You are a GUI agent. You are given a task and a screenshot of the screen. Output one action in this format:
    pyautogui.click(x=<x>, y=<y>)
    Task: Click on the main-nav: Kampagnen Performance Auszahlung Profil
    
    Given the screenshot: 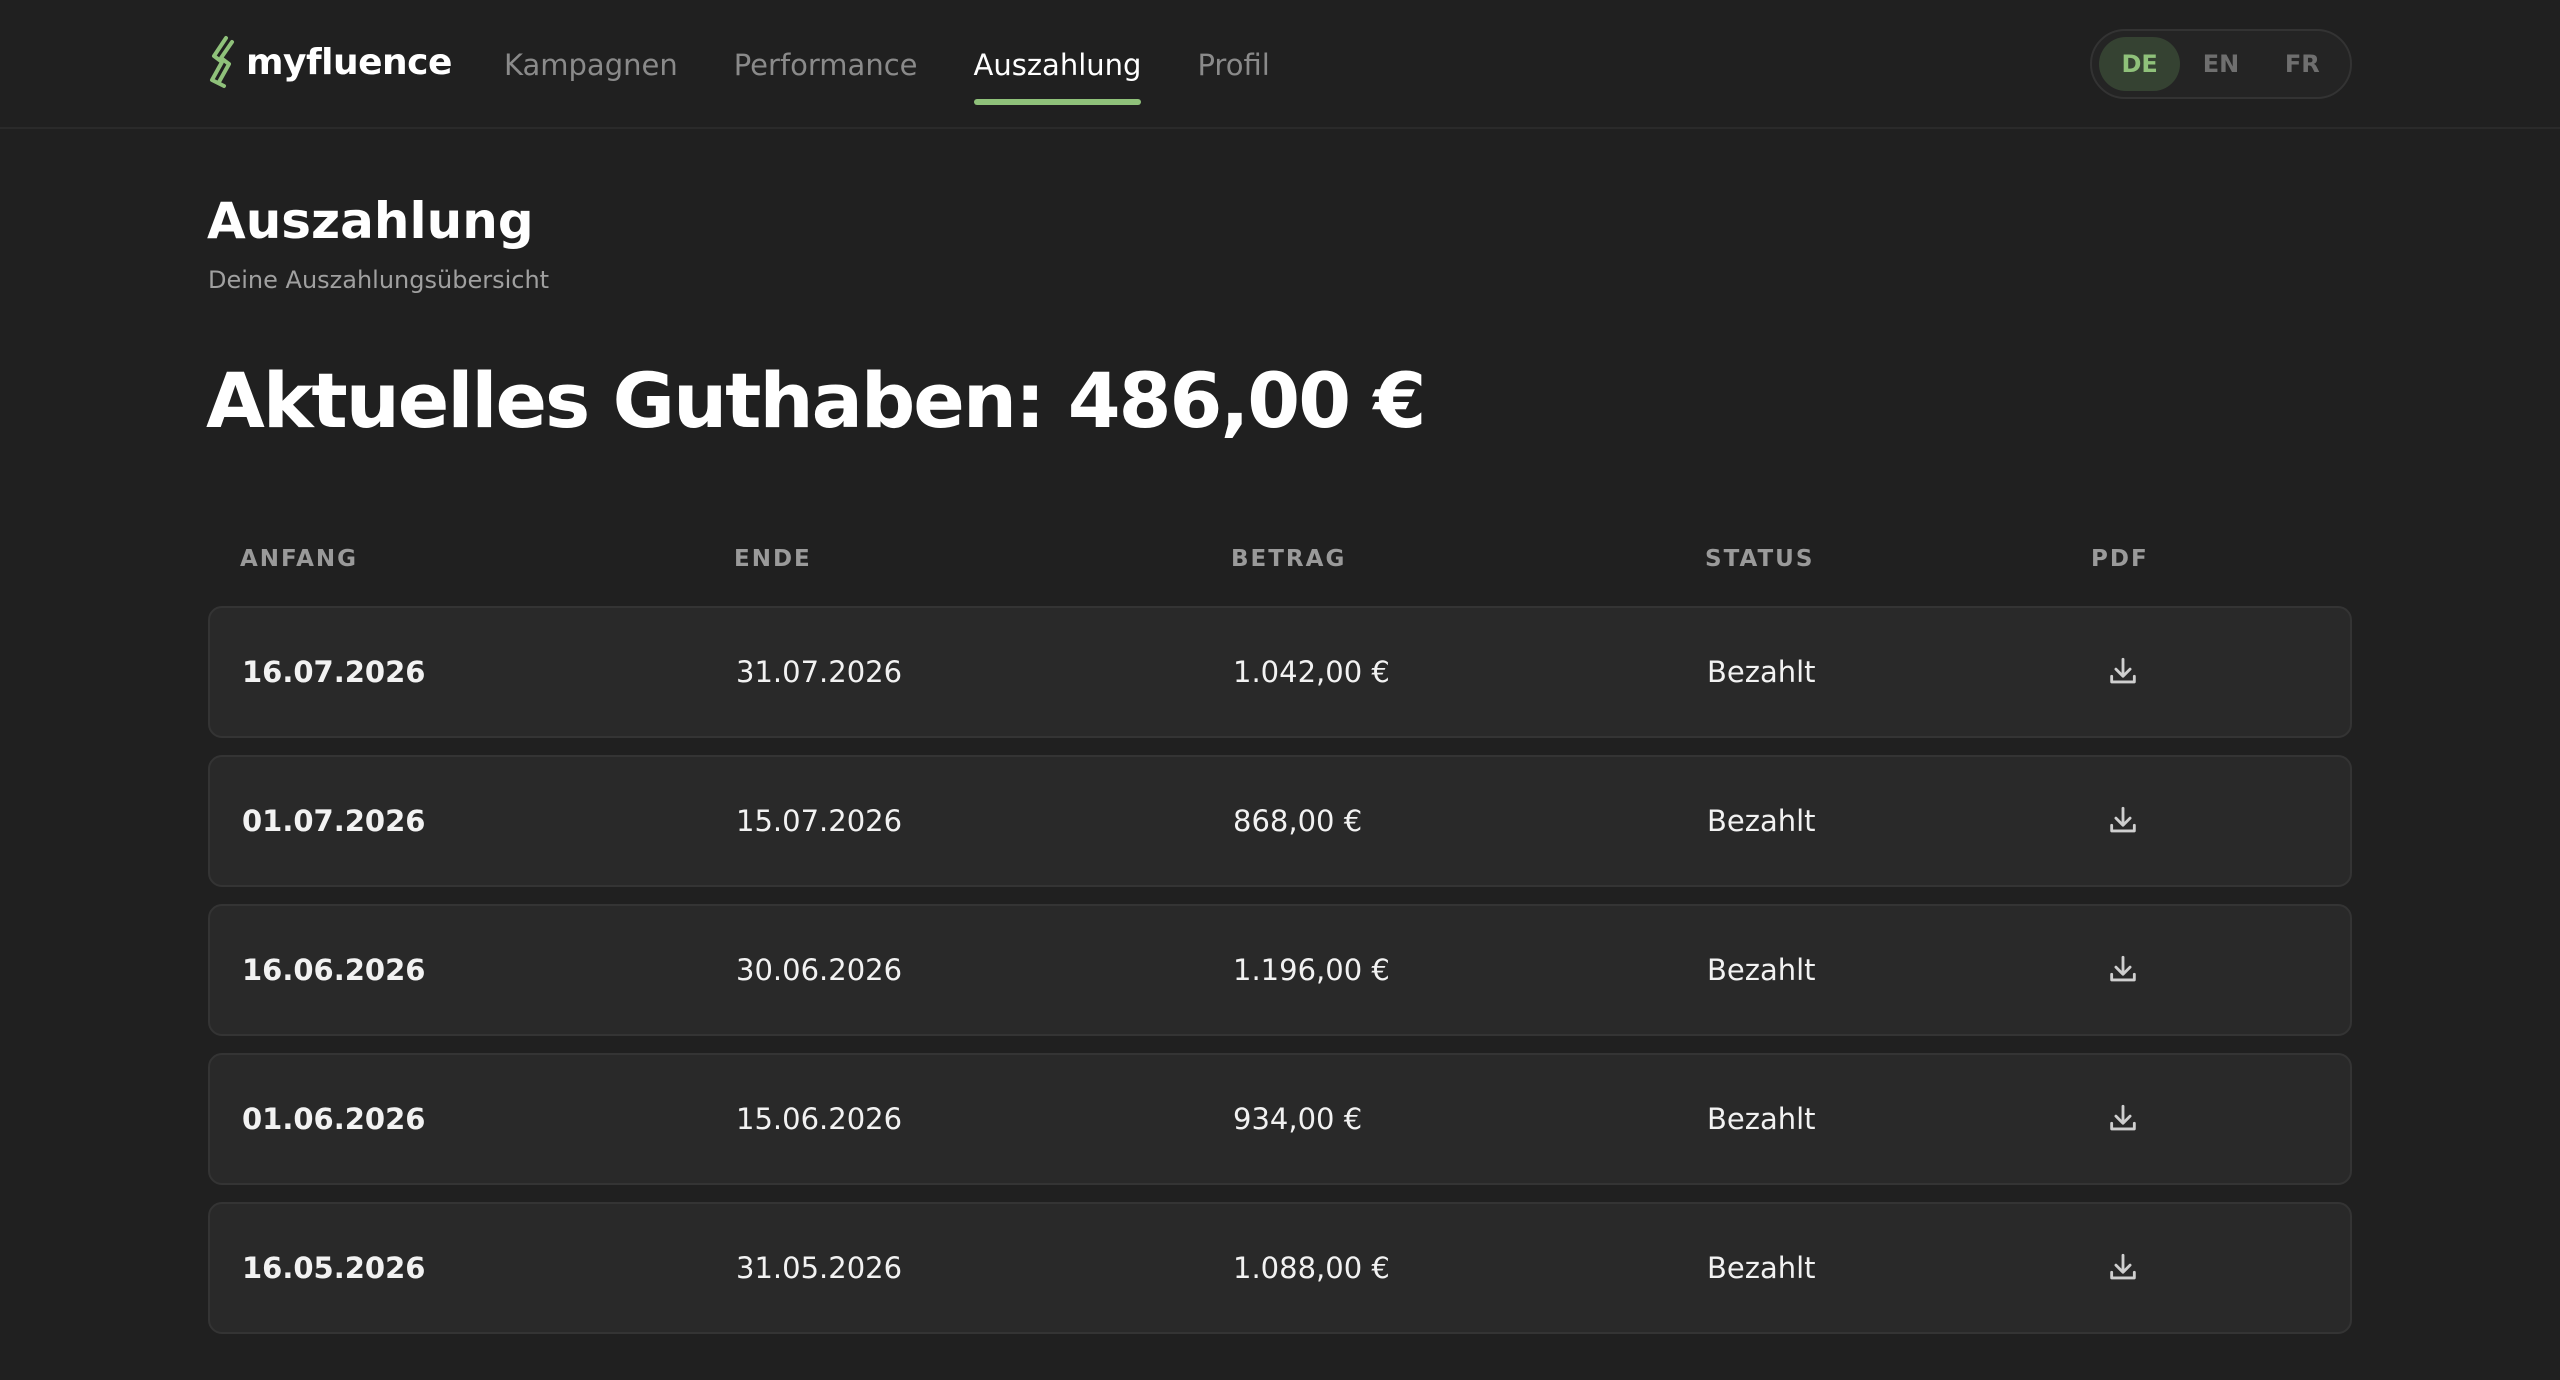 What is the action you would take?
    pyautogui.click(x=887, y=64)
    